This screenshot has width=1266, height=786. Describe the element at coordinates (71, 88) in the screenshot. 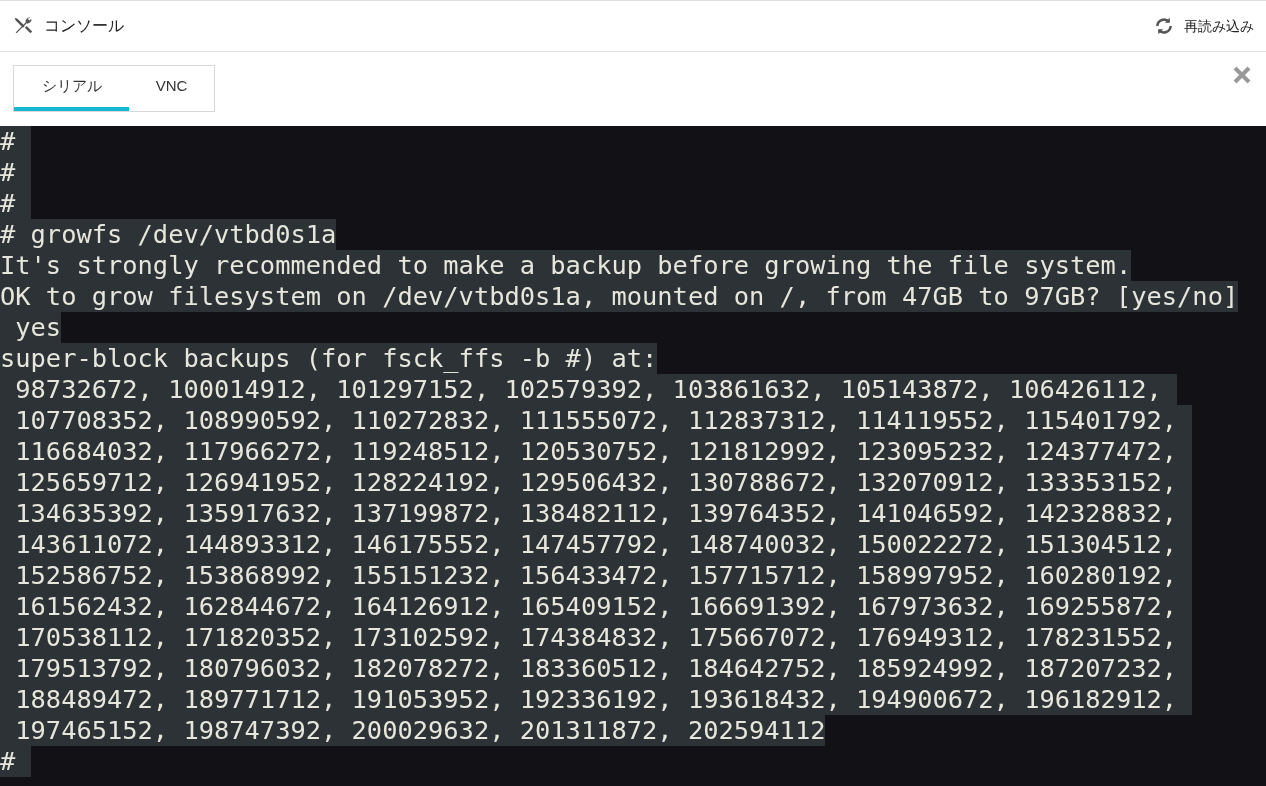

I see `tab: シリアル` at that location.